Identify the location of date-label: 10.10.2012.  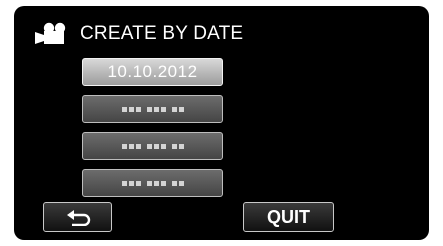
(152, 71).